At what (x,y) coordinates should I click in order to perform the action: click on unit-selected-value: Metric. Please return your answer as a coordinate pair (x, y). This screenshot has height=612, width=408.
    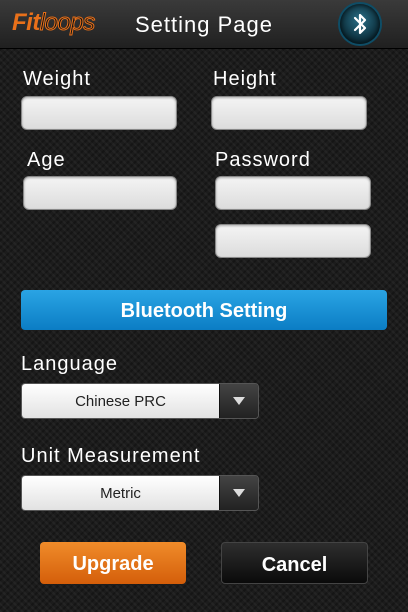
    Looking at the image, I should click on (120, 493).